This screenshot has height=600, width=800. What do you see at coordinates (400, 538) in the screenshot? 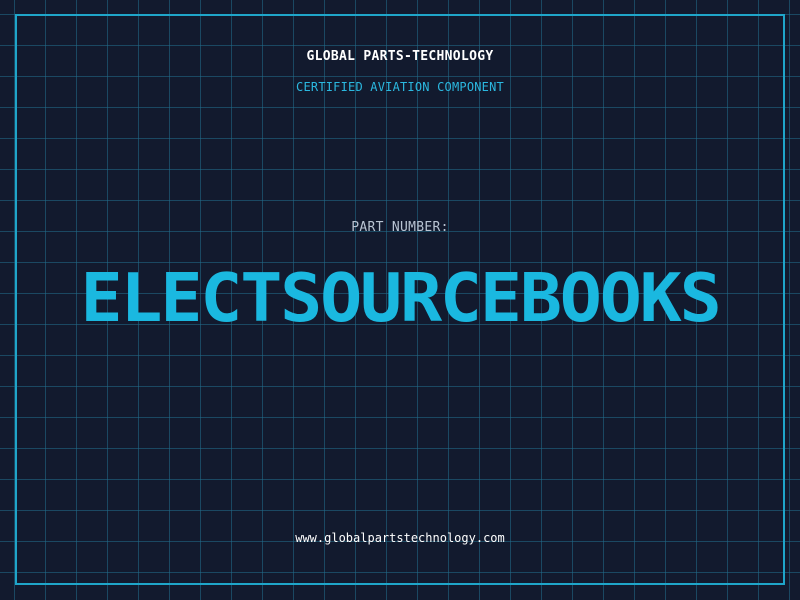
I see `website-url: www.globalpartstechnology.com` at bounding box center [400, 538].